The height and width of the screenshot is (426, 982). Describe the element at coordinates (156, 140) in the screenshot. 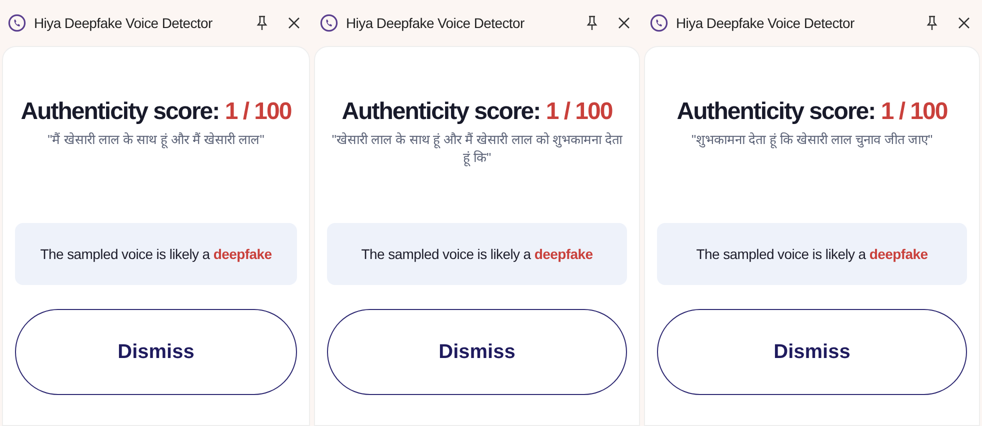

I see `transcript-quote: "मैं खेसारी लाल के साथ हूं और मैं खेसारी लाल"` at that location.